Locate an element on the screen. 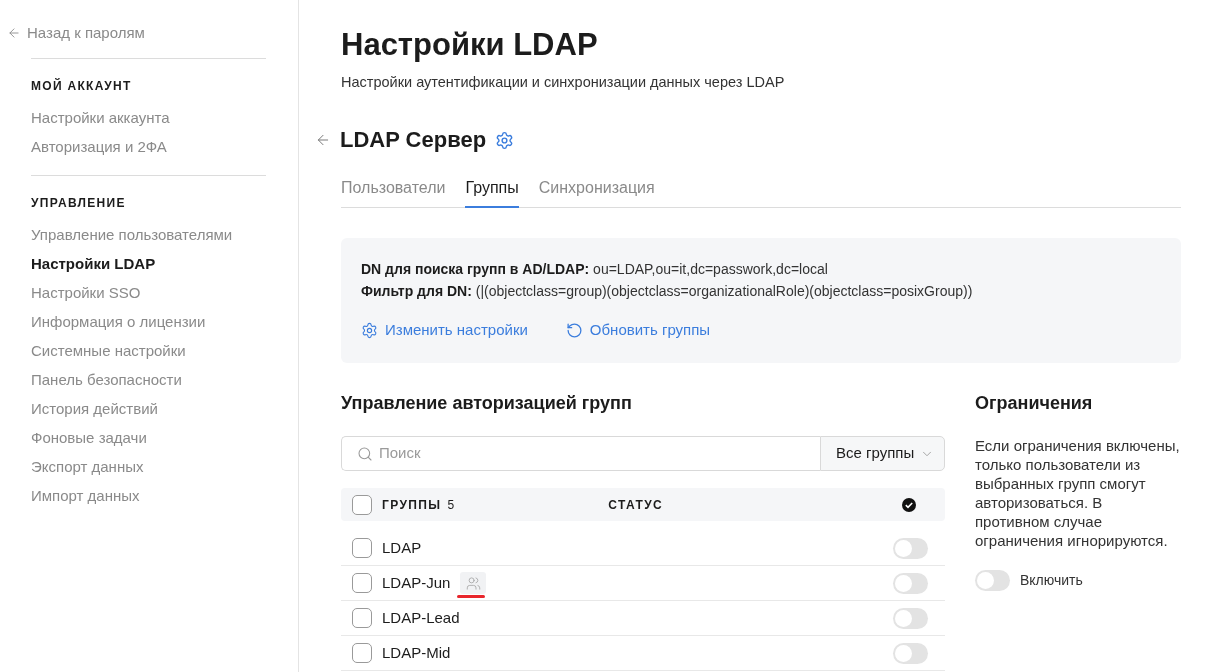  sidebar-item: Настройки аккаунта is located at coordinates (100, 117).